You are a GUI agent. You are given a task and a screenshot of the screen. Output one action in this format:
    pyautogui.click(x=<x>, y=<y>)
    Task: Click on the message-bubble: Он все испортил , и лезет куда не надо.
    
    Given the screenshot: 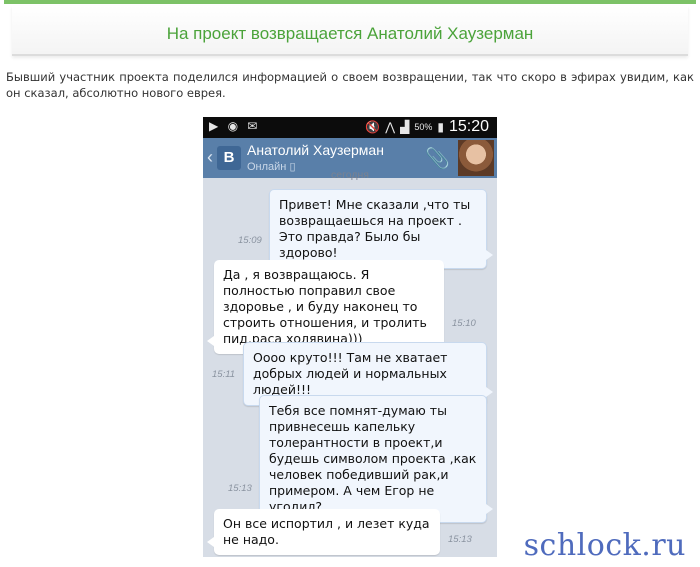 What is the action you would take?
    pyautogui.click(x=323, y=532)
    